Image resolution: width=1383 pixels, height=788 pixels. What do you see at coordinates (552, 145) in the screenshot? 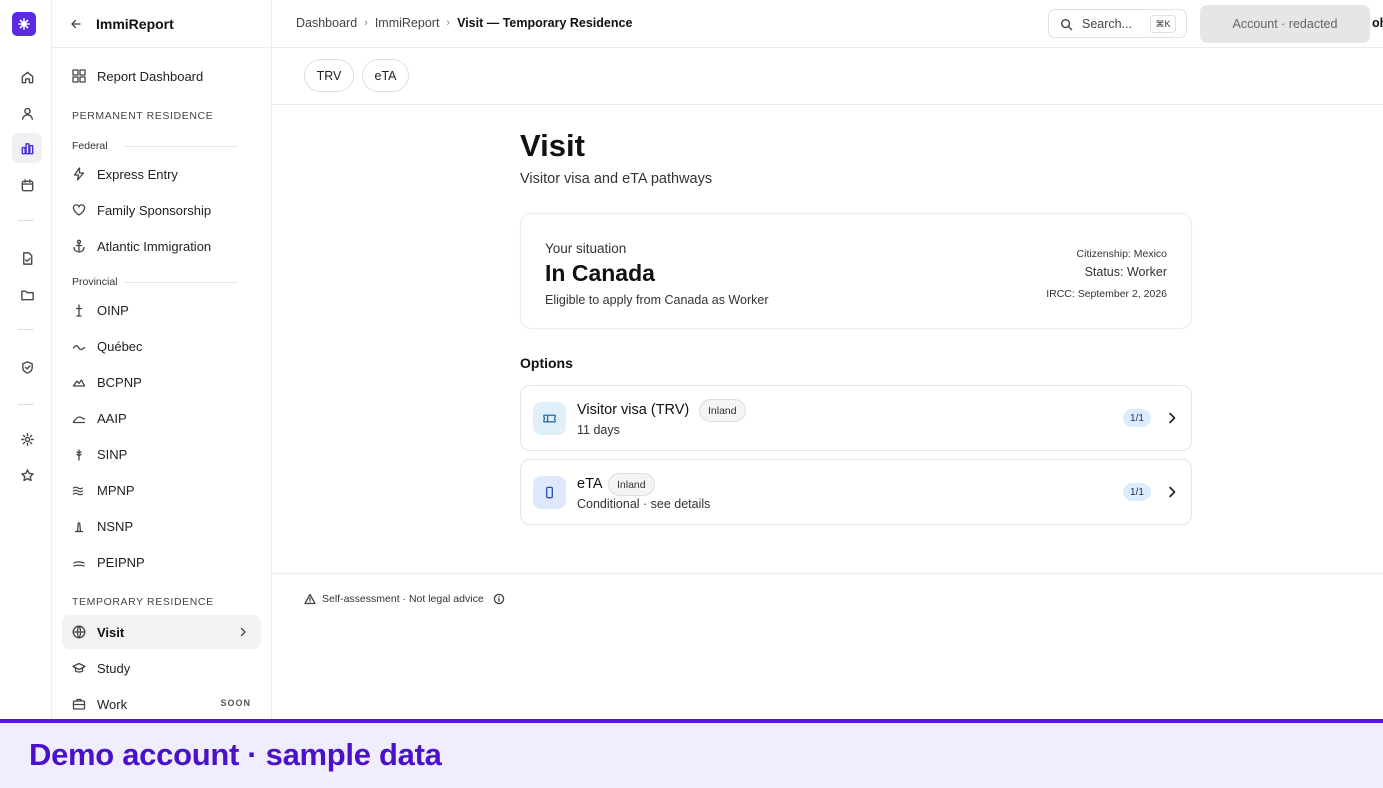
I see `page-title: Visit` at bounding box center [552, 145].